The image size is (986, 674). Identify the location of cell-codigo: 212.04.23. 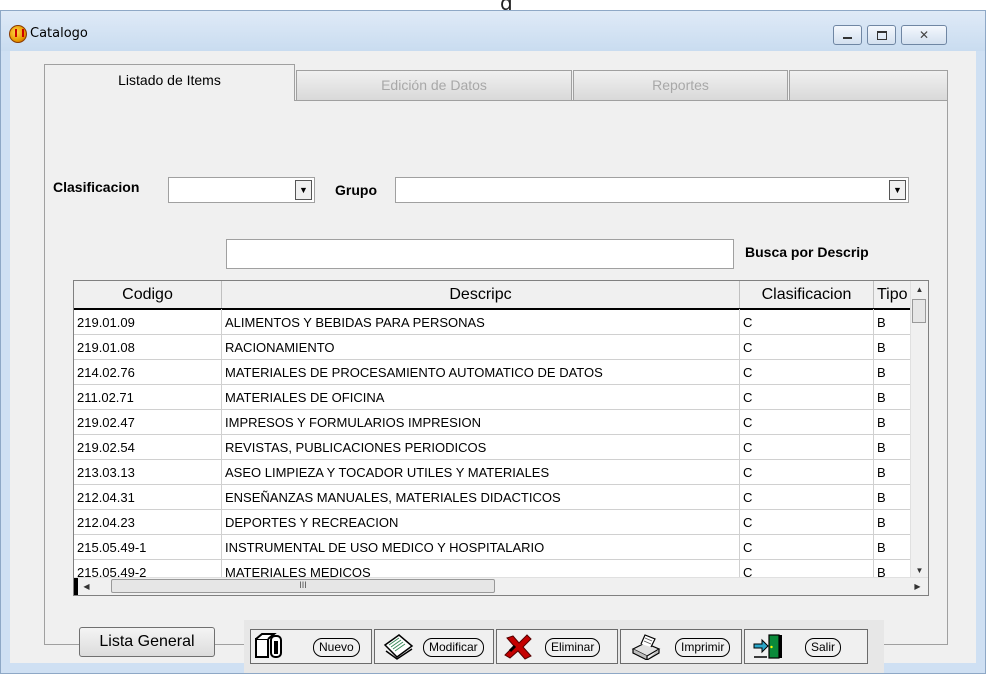
(148, 522).